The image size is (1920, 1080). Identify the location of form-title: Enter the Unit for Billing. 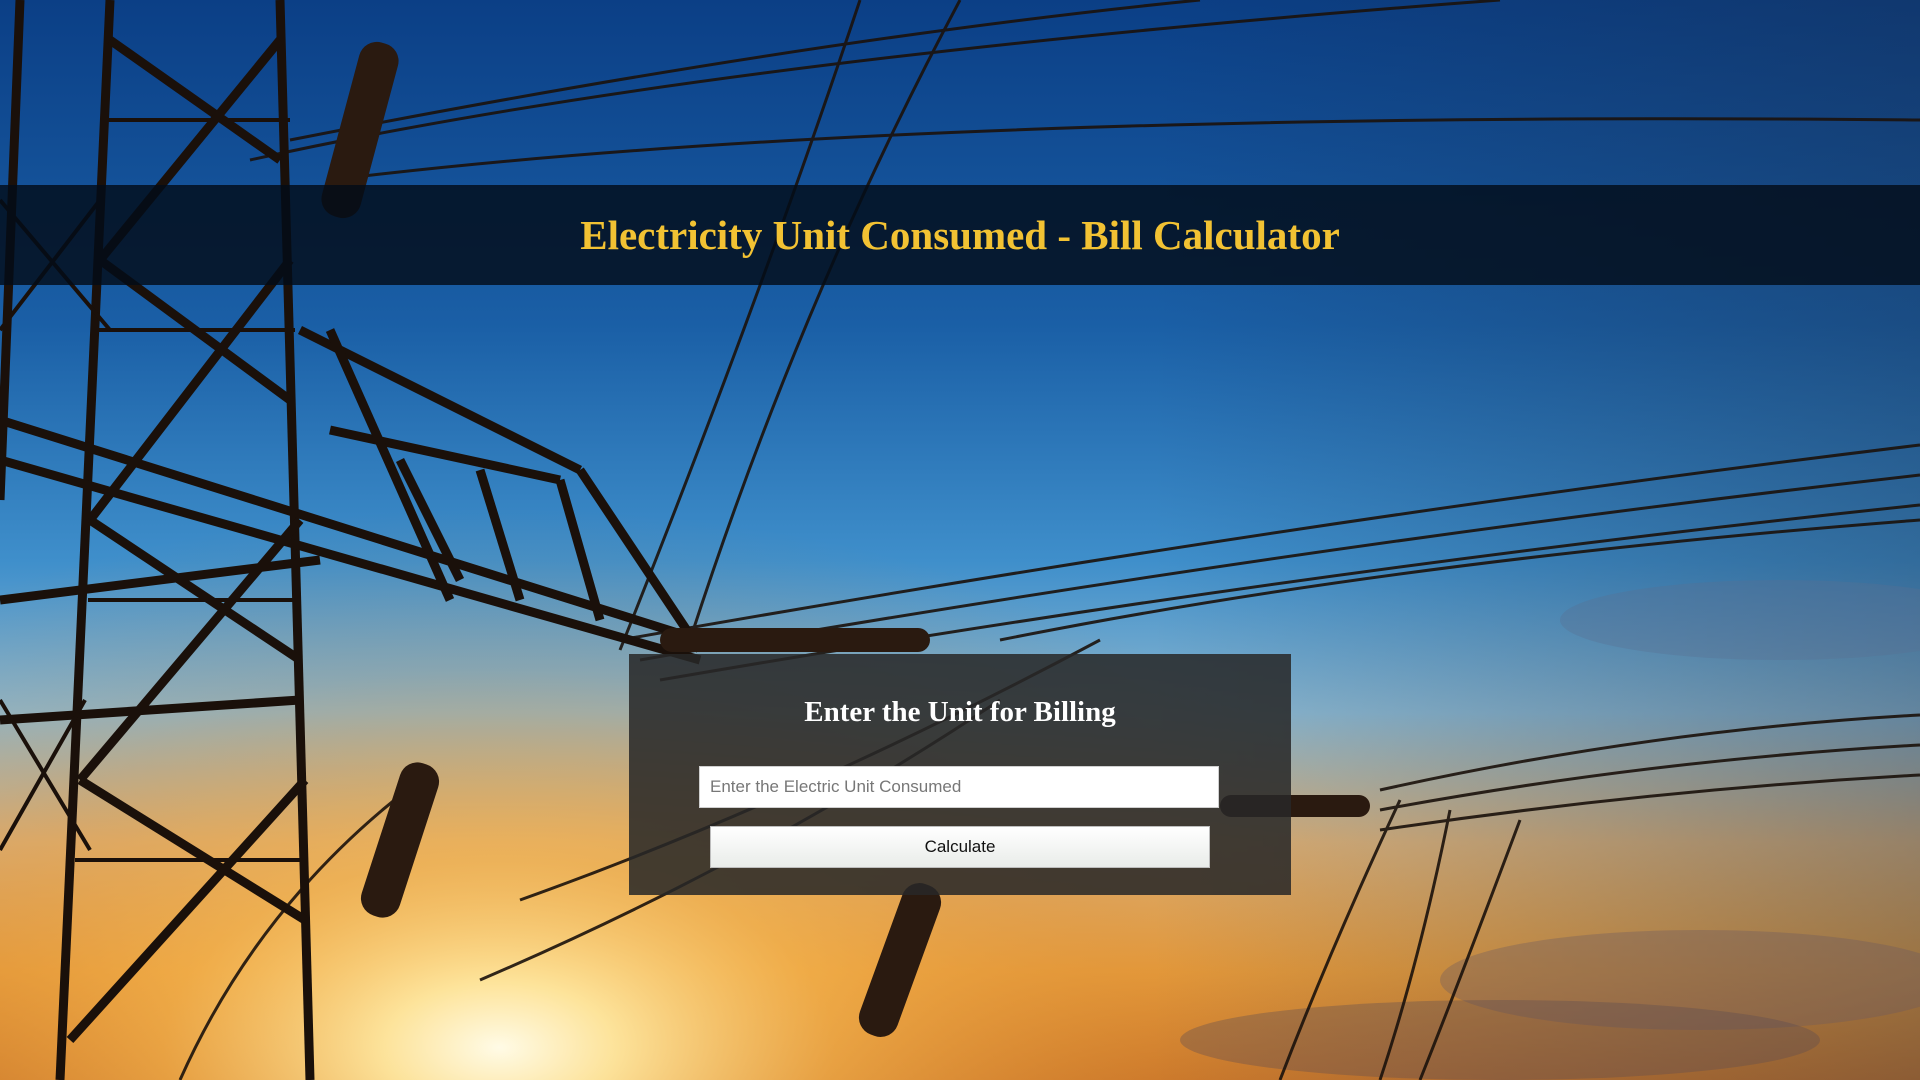
(960, 712).